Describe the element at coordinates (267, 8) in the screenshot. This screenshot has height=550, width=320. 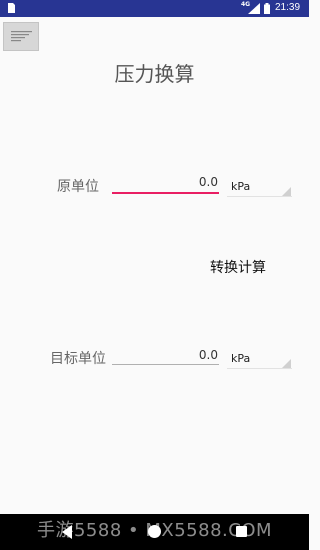
I see `battery-icon` at that location.